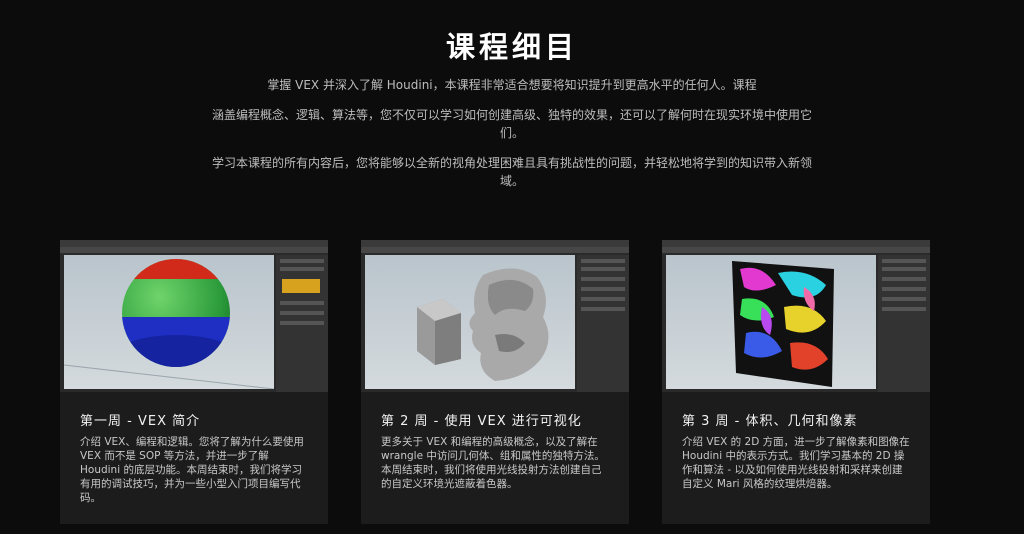 The height and width of the screenshot is (534, 1024). What do you see at coordinates (511, 47) in the screenshot?
I see `page-title: 课程细目` at bounding box center [511, 47].